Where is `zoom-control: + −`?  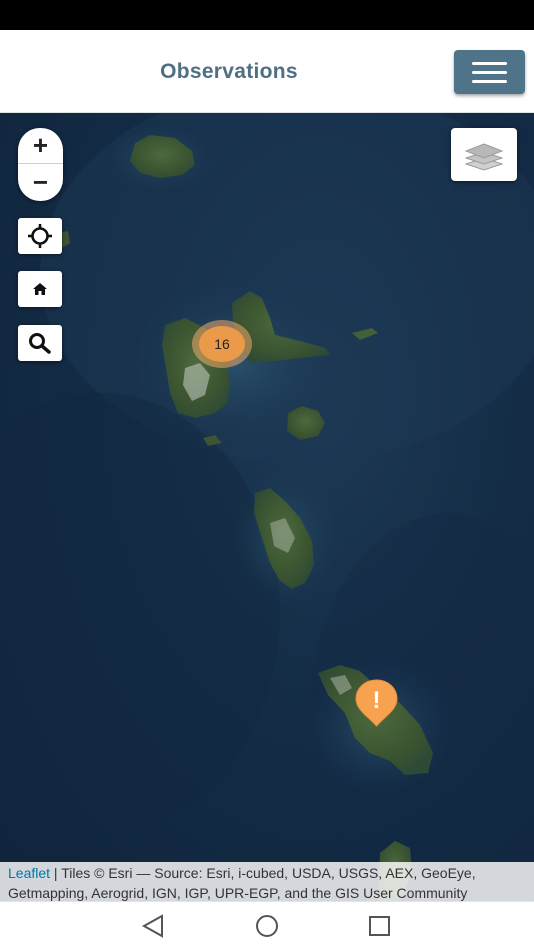 zoom-control: + − is located at coordinates (40, 164).